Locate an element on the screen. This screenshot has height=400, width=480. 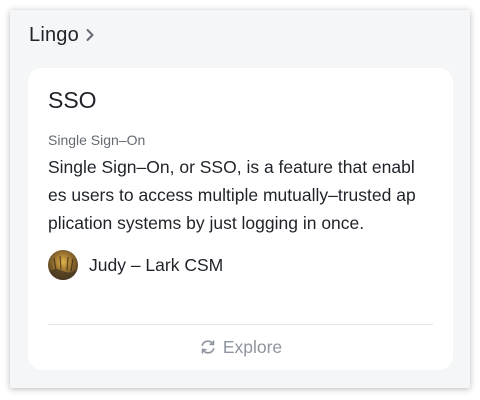
explore-button: Explore is located at coordinates (240, 347).